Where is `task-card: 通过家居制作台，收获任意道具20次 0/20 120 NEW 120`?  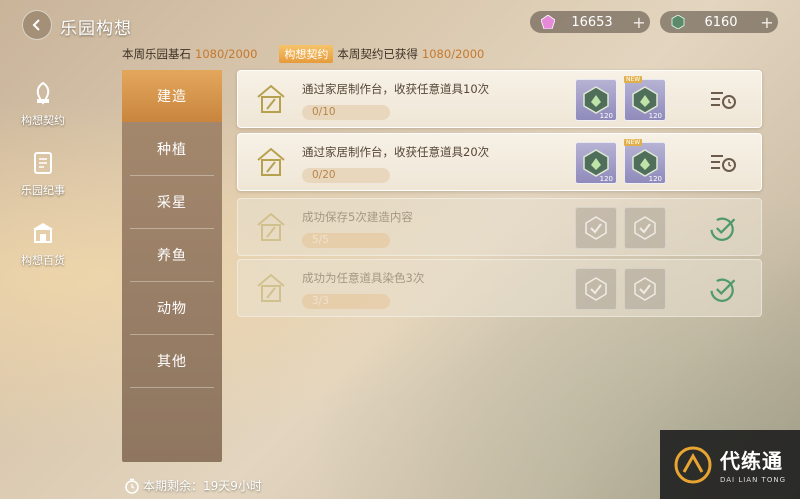 task-card: 通过家居制作台，收获任意道具20次 0/20 120 NEW 120 is located at coordinates (499, 162).